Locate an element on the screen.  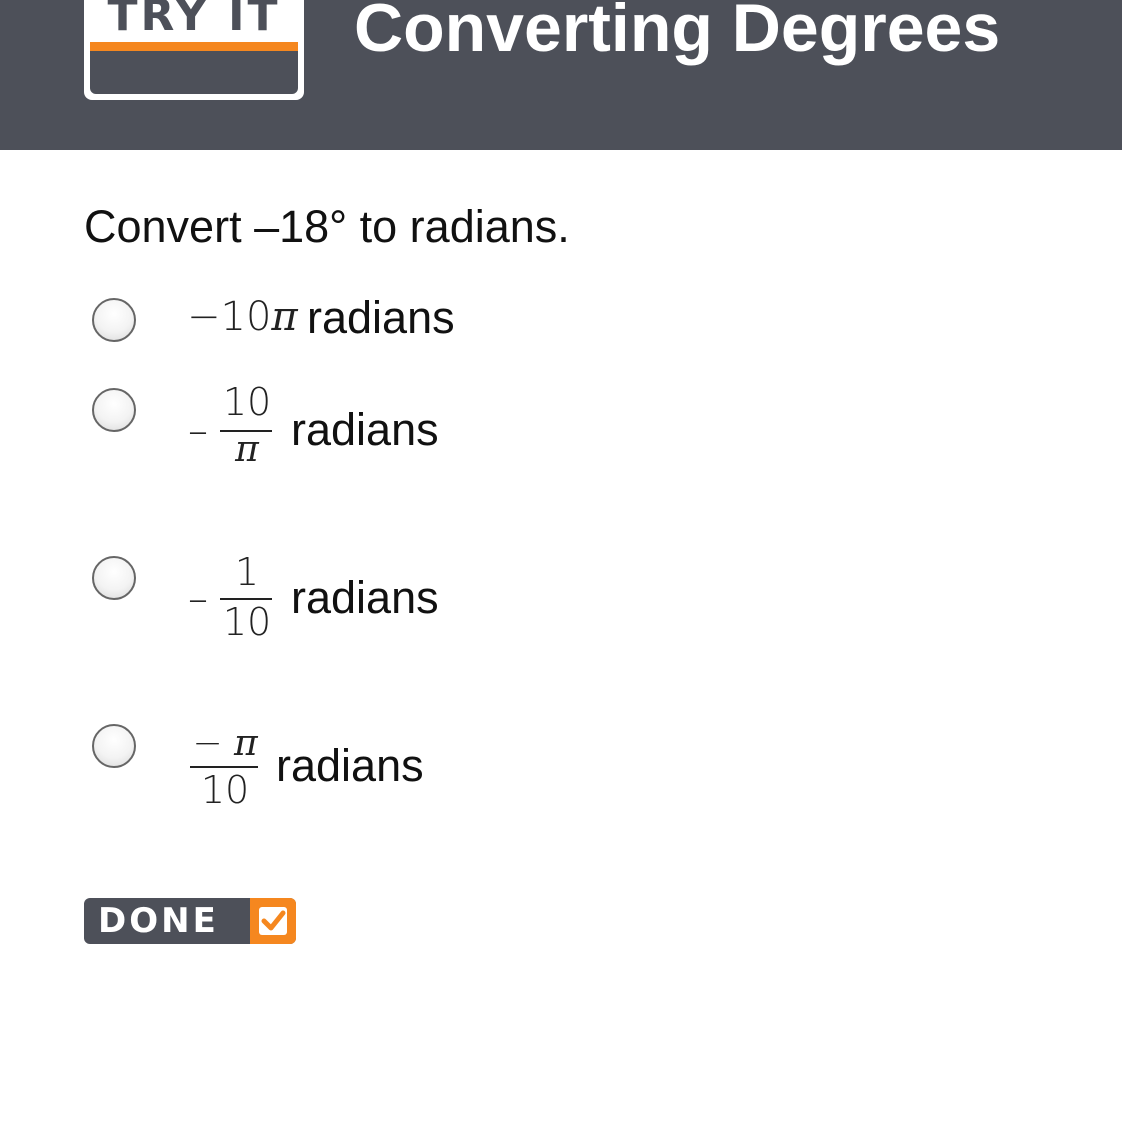
fraction-numerator: − π is located at coordinates (225, 744).